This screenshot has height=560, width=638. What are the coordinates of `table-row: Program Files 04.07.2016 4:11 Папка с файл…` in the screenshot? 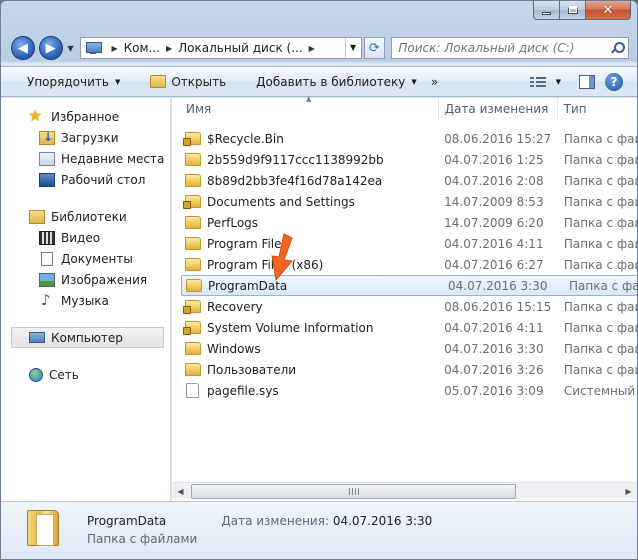 It's located at (409, 243).